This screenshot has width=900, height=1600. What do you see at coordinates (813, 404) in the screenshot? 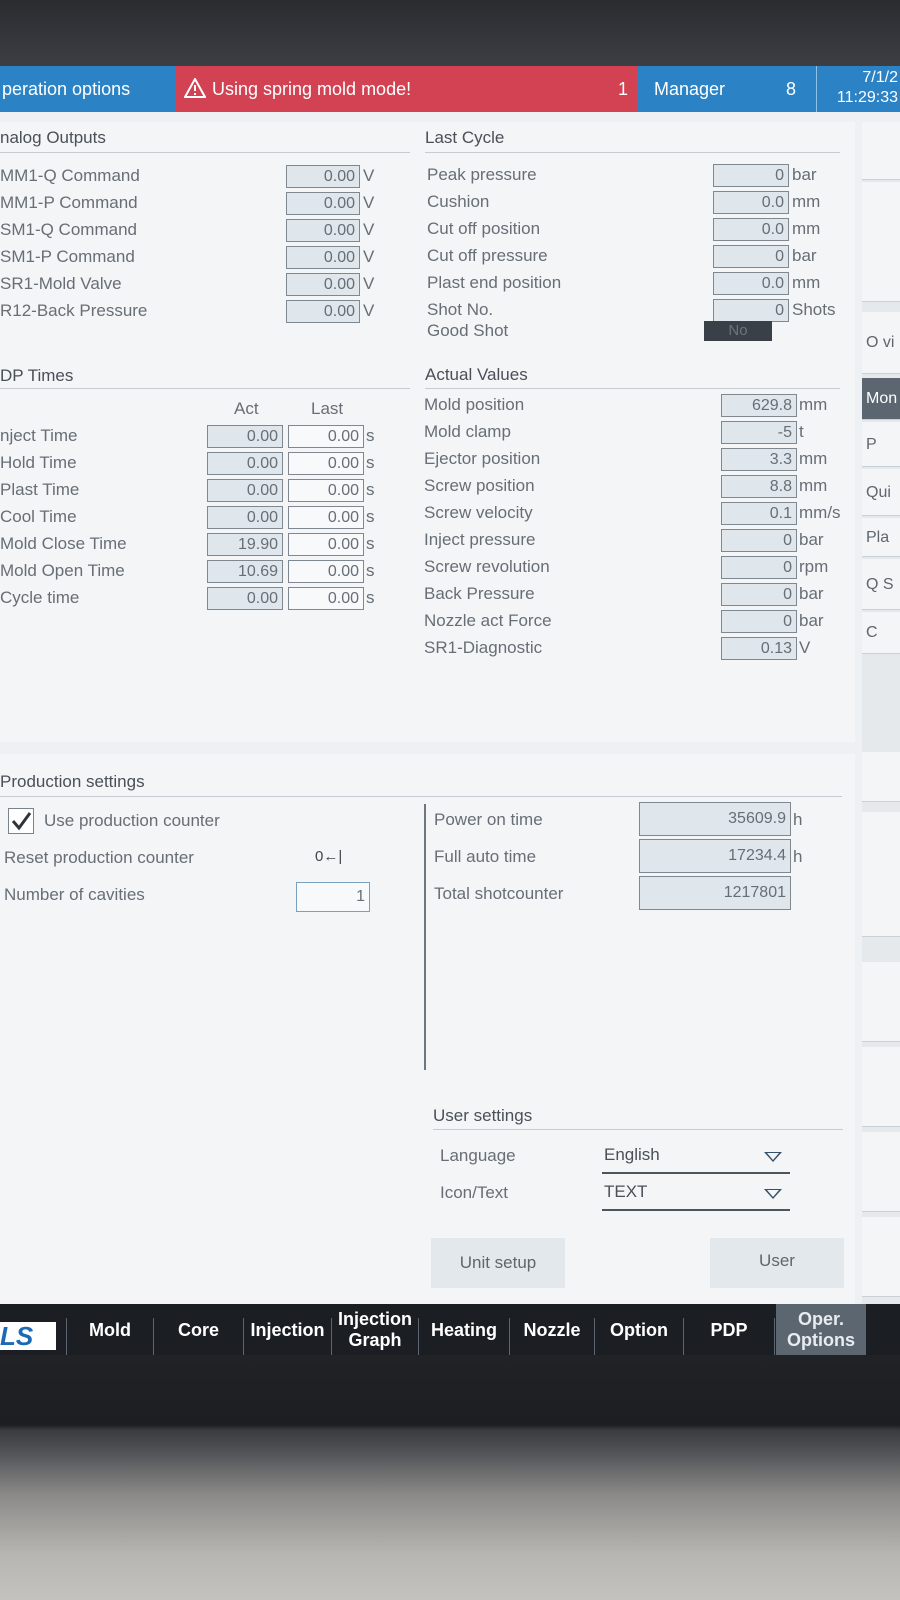
I see `actual-value-unit: mm` at bounding box center [813, 404].